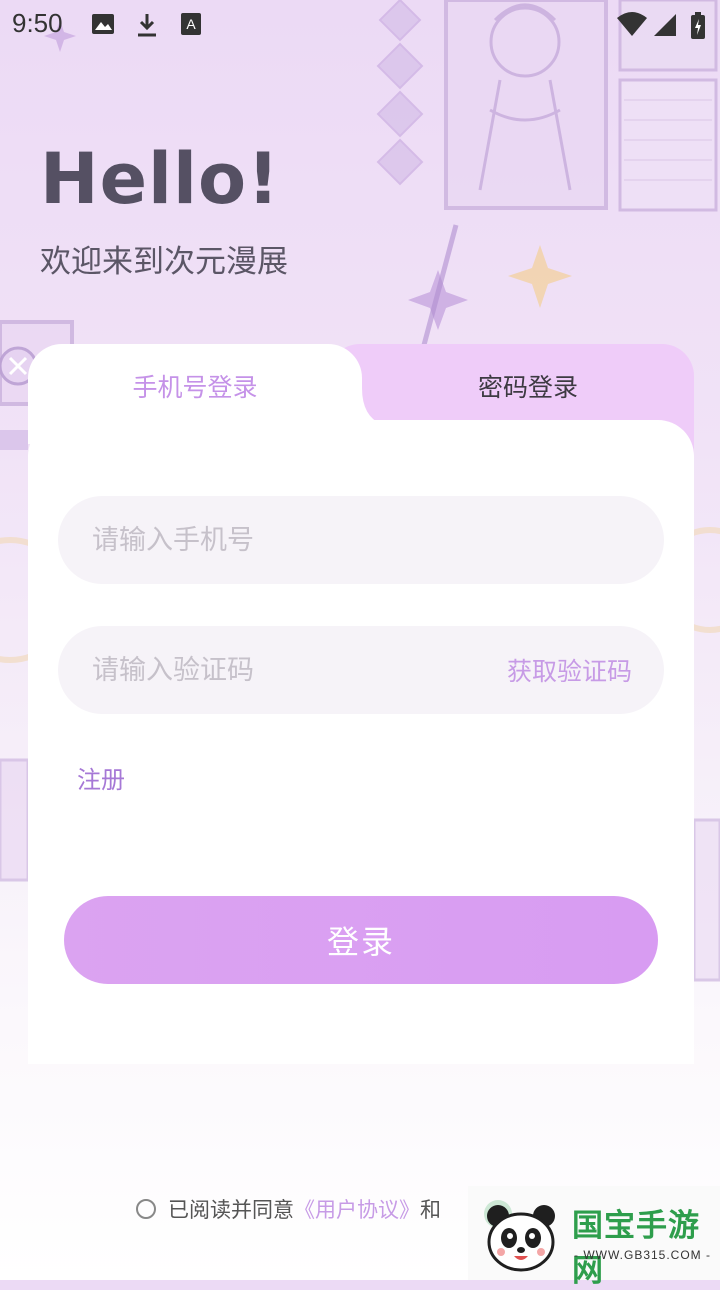  I want to click on watermark: 国宝手游网 - WWW.GB315.COM -, so click(594, 1237).